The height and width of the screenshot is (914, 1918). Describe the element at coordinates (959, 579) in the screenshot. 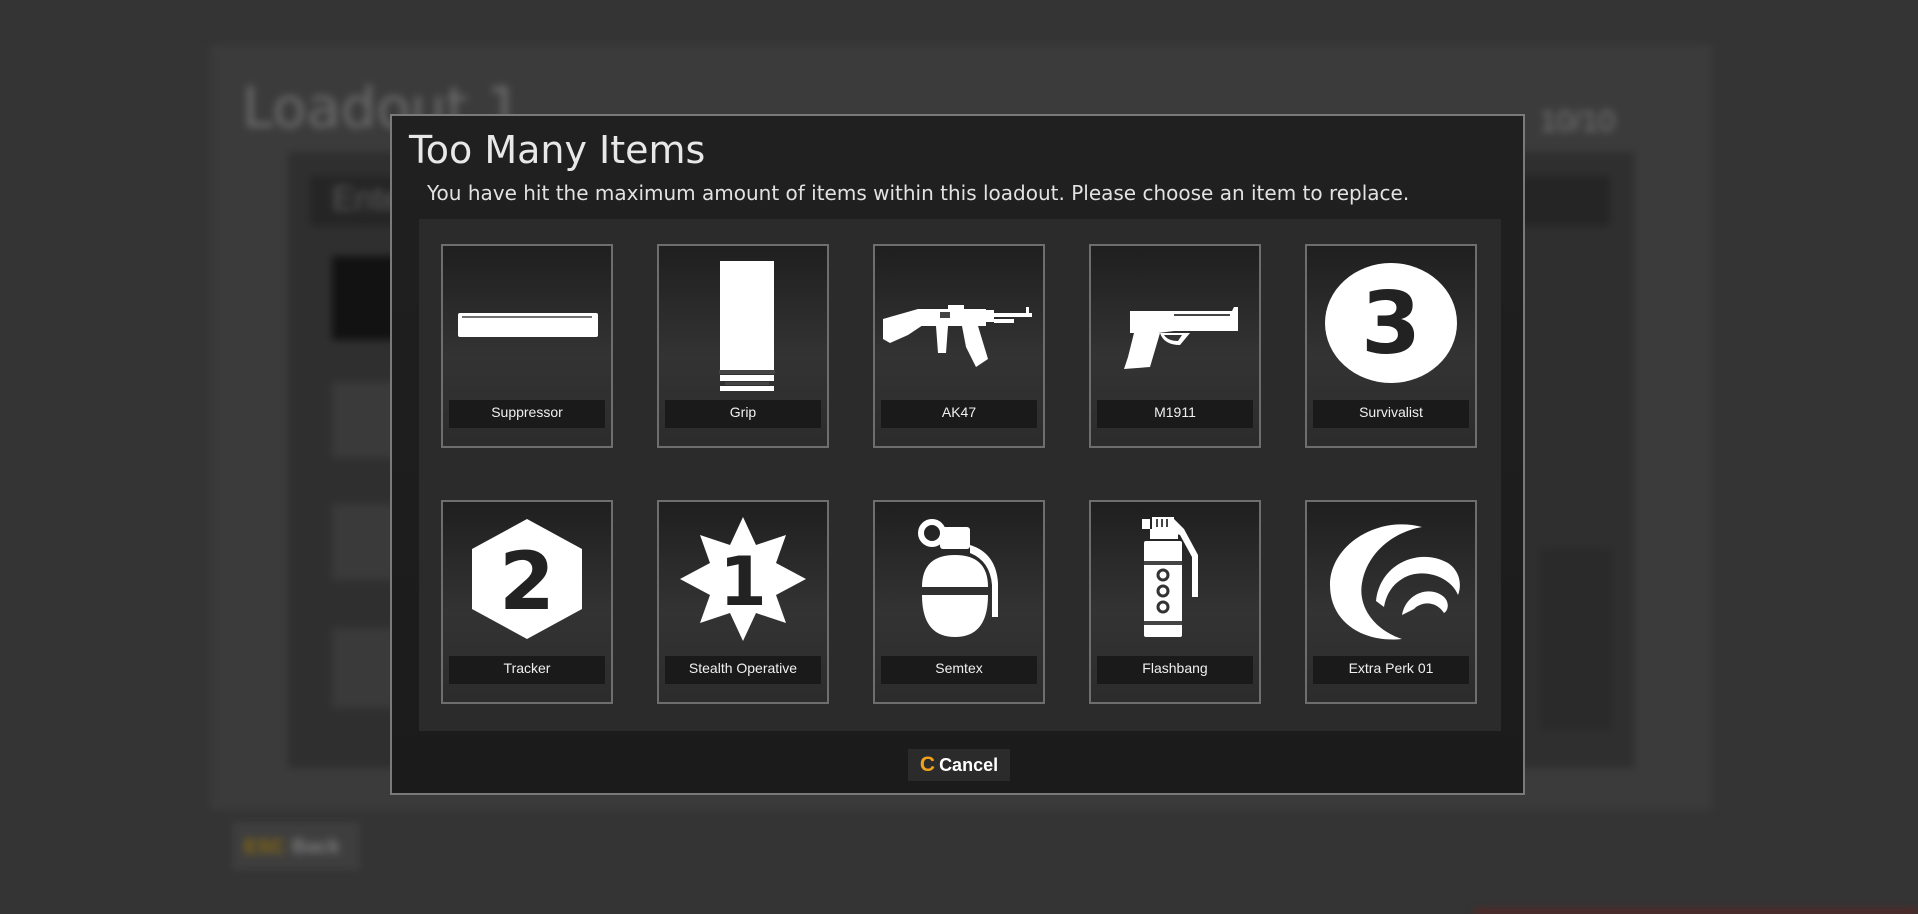

I see `grenade-icon` at that location.